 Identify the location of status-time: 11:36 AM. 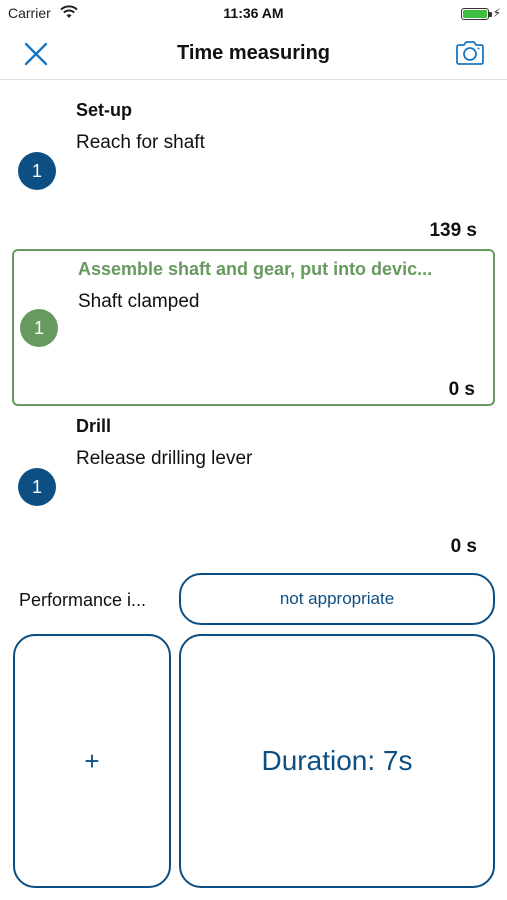
(253, 13).